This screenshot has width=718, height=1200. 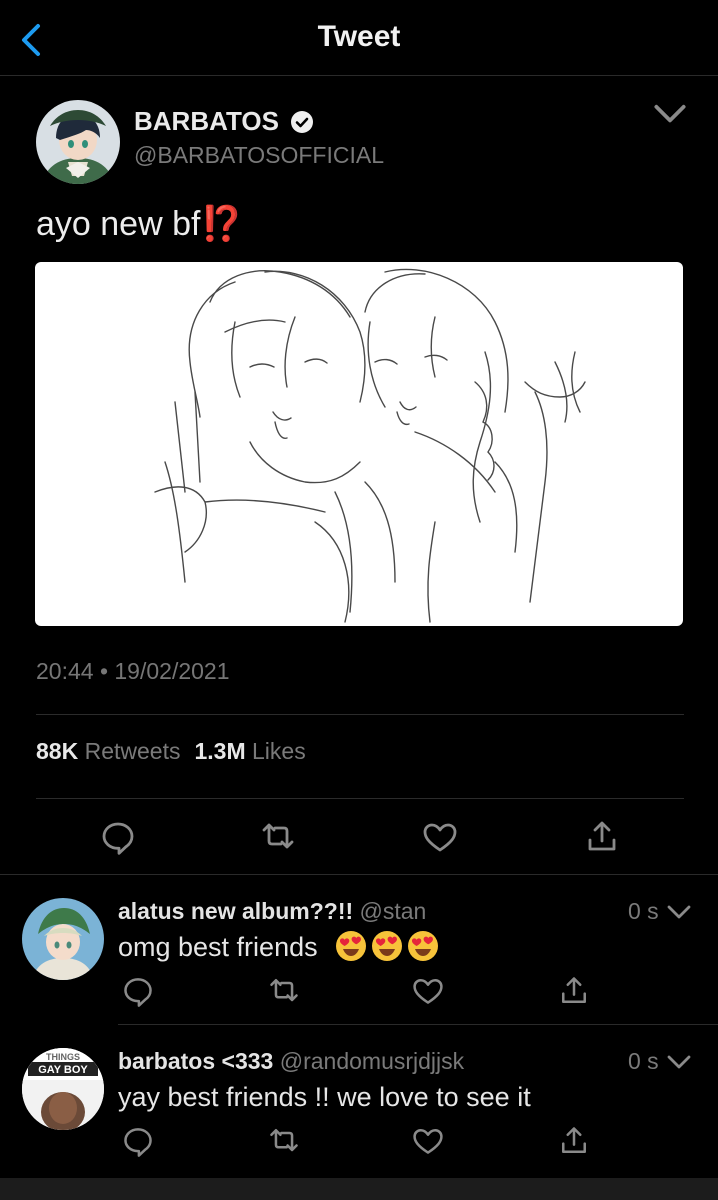 What do you see at coordinates (133, 671) in the screenshot?
I see `tweet-timestamp: 20:44 • 19/02/2021` at bounding box center [133, 671].